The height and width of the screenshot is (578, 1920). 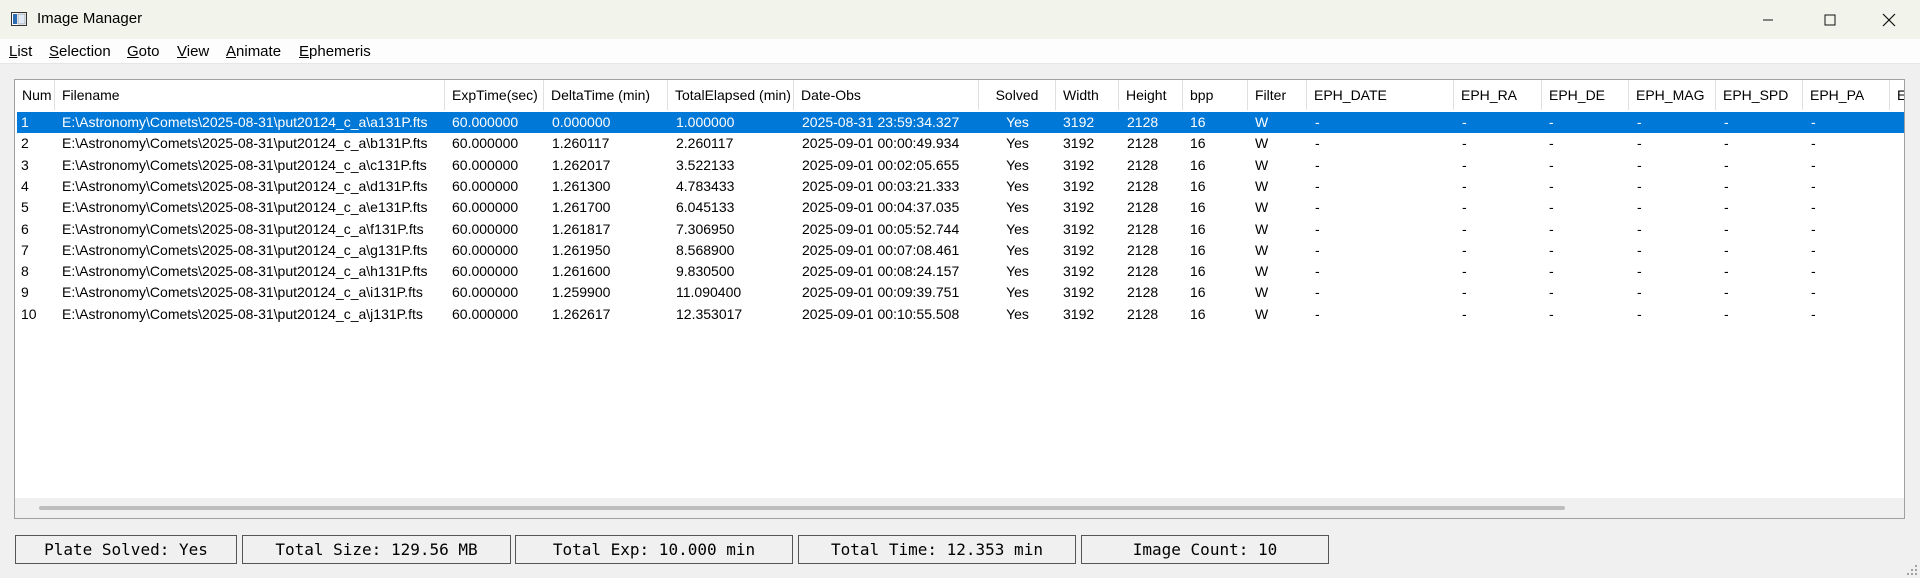 What do you see at coordinates (1889, 19) in the screenshot?
I see `close-button` at bounding box center [1889, 19].